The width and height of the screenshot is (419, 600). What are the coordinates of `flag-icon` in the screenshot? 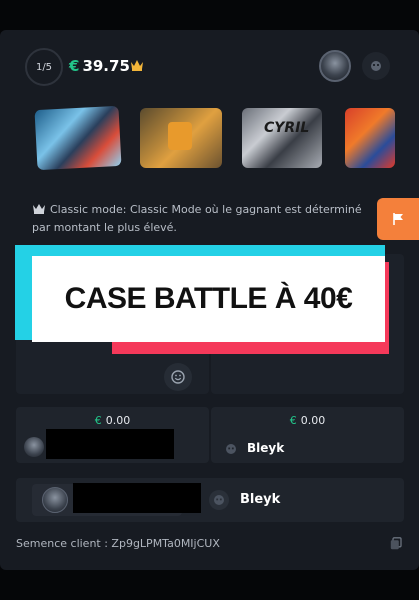 It's located at (398, 219).